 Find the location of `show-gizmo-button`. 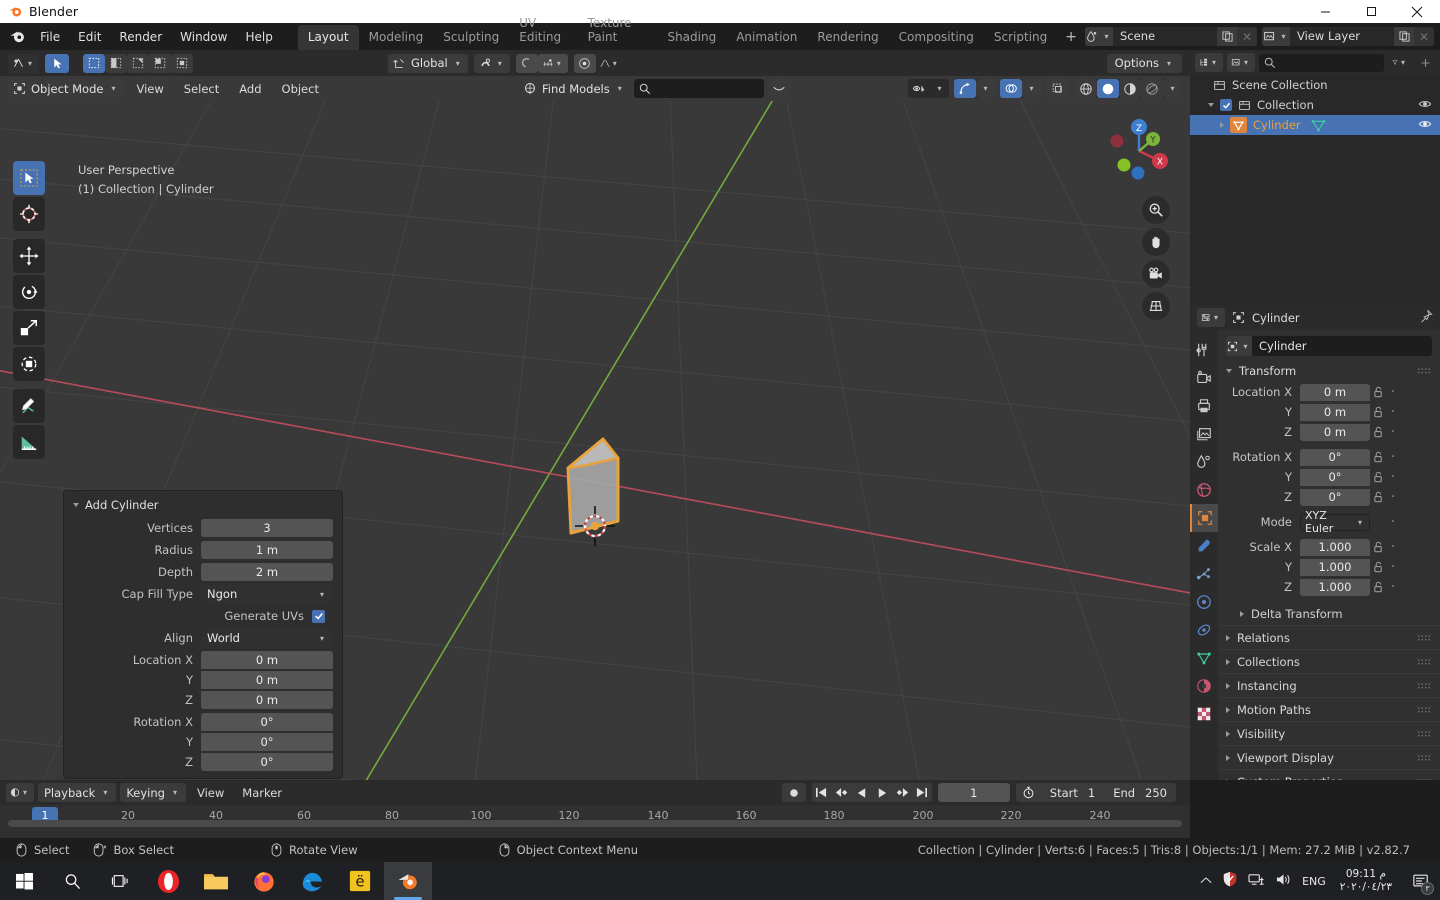

show-gizmo-button is located at coordinates (965, 88).